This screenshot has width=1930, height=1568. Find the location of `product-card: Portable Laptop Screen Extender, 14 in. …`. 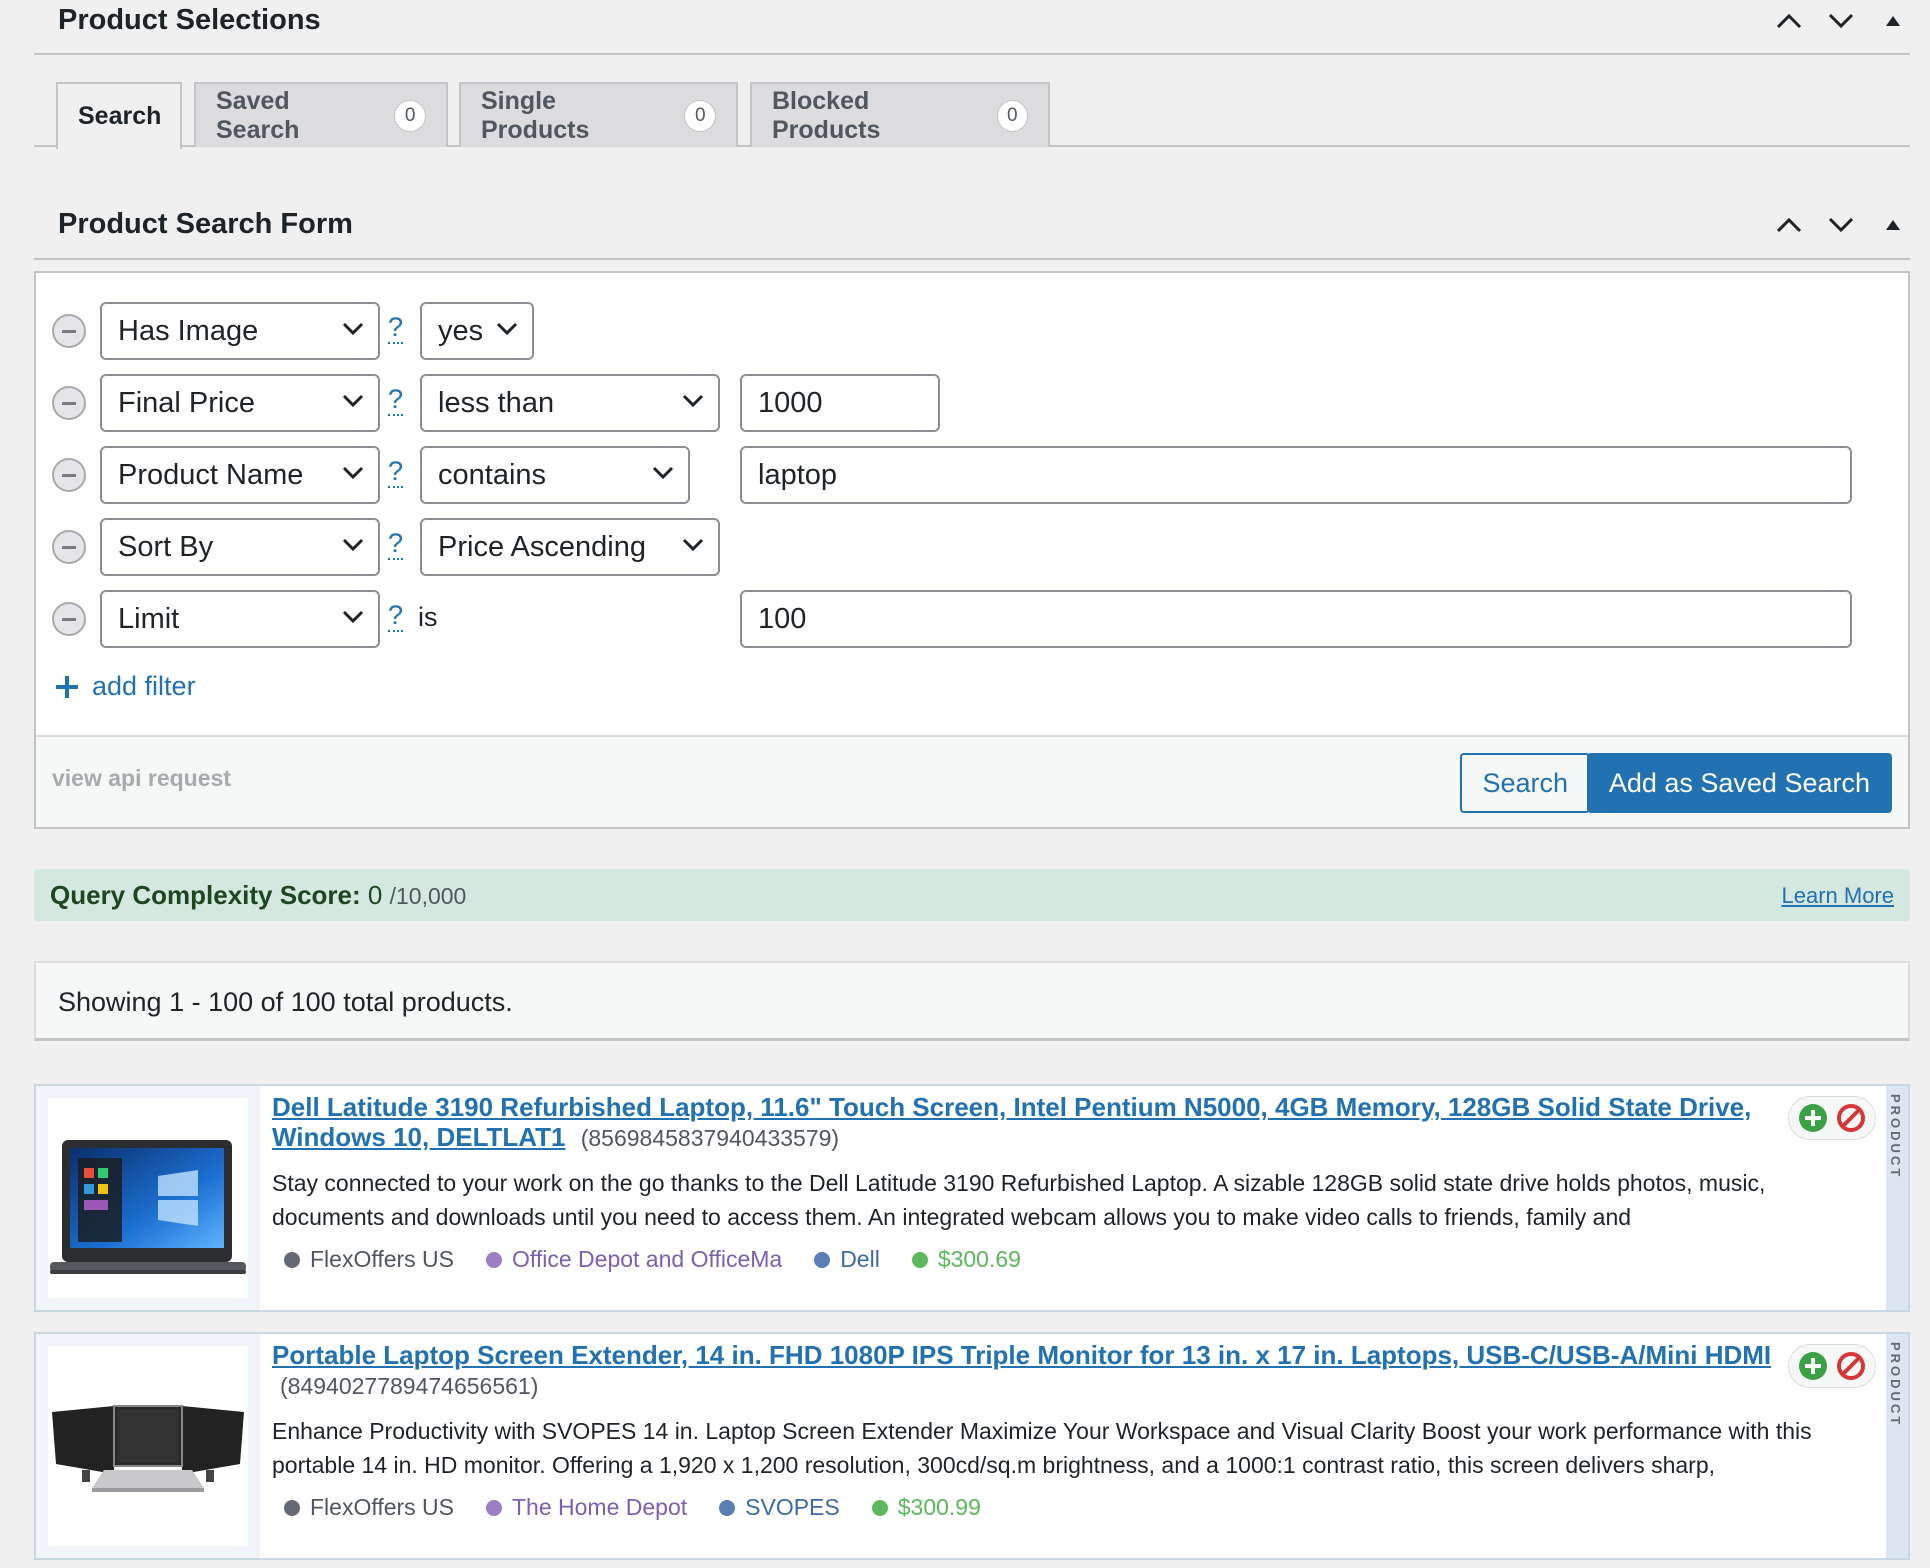

product-card: Portable Laptop Screen Extender, 14 in. … is located at coordinates (972, 1446).